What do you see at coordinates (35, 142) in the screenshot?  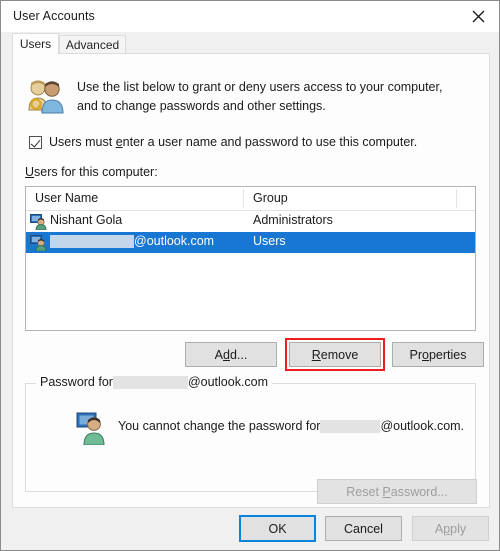 I see `require-password-checkbox` at bounding box center [35, 142].